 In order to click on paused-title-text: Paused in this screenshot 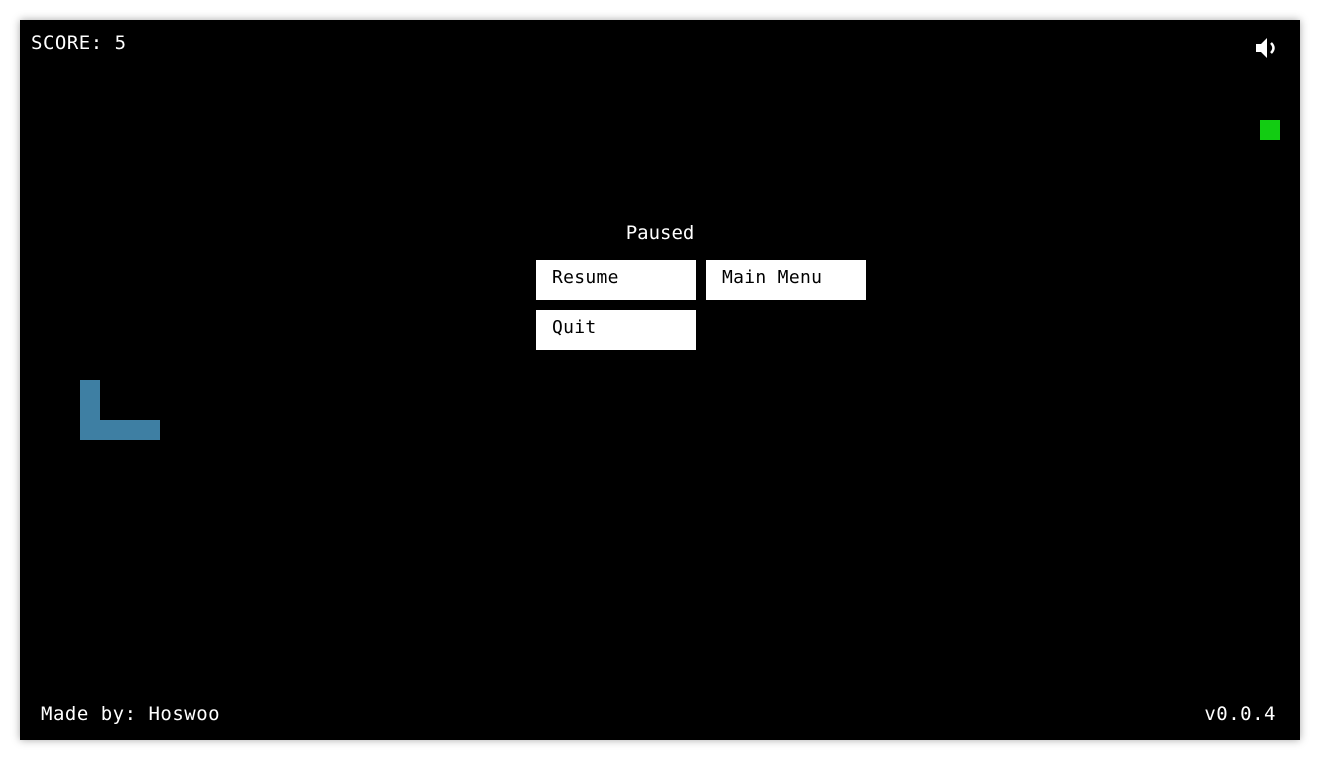, I will do `click(660, 233)`.